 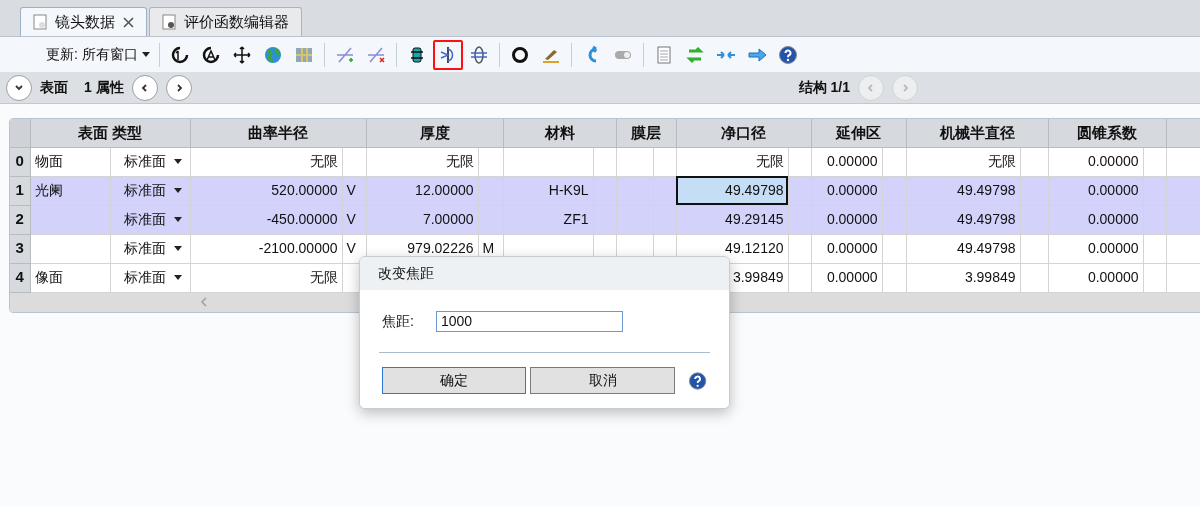 I want to click on row-number: 1, so click(x=19, y=190).